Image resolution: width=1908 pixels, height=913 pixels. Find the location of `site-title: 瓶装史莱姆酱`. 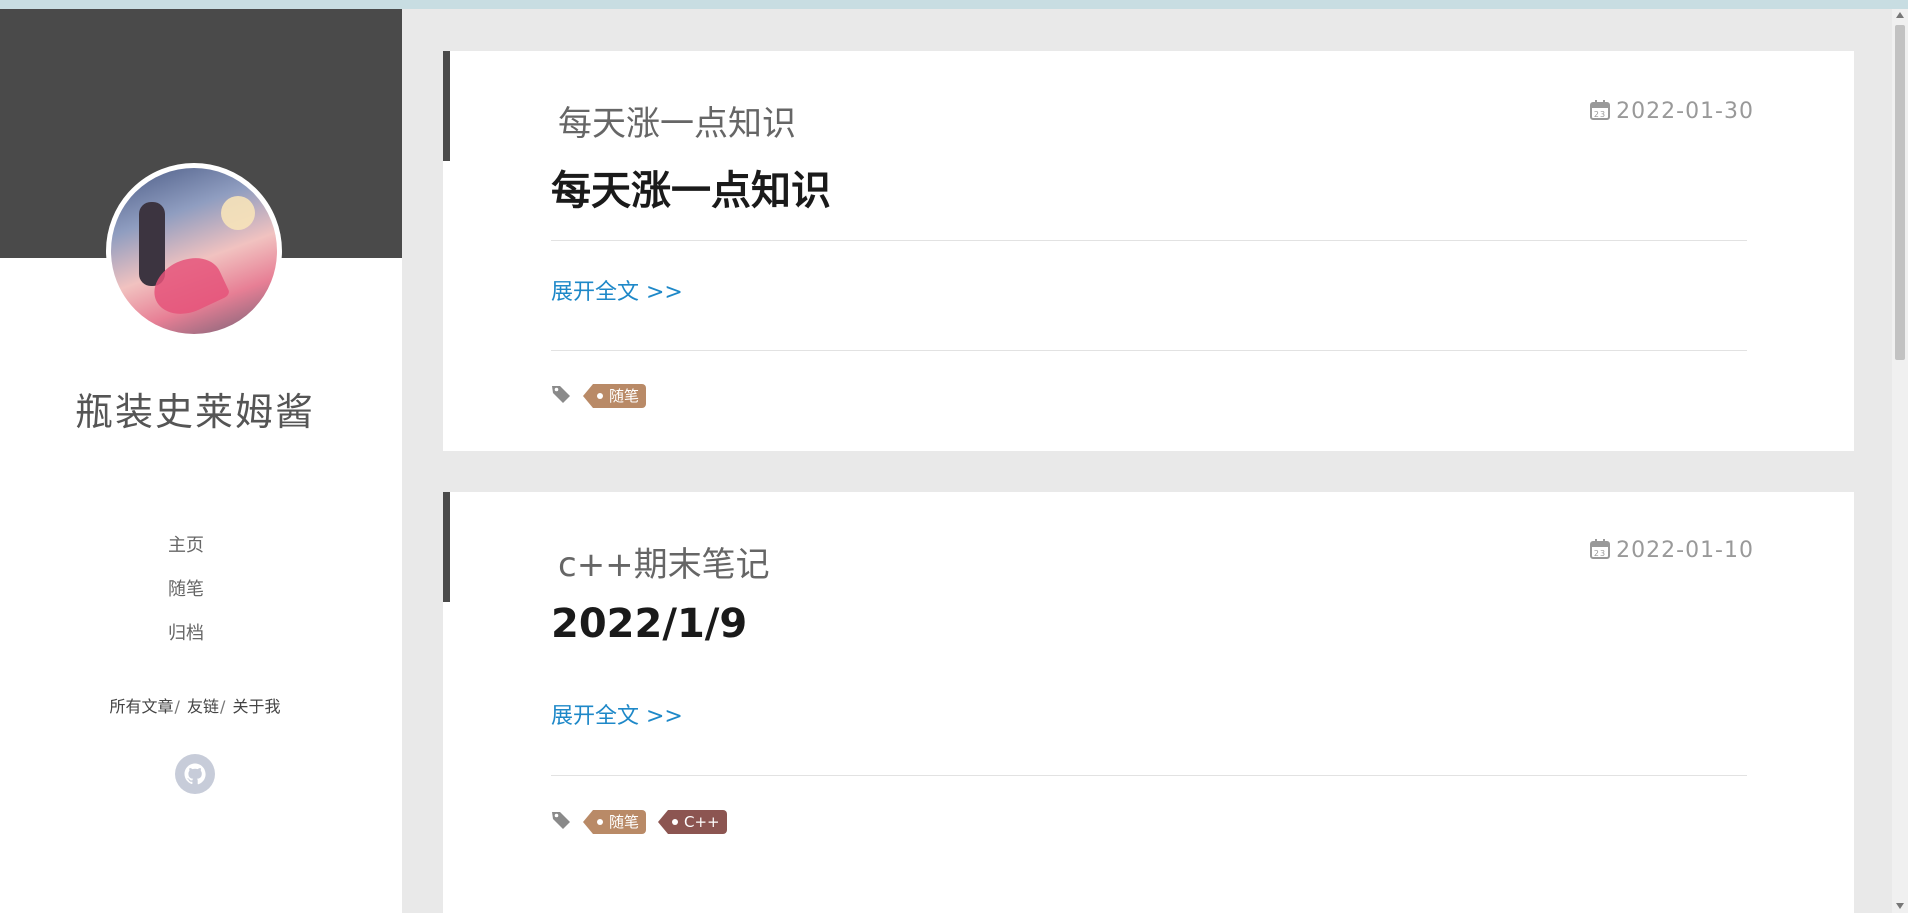

site-title: 瓶装史莱姆酱 is located at coordinates (195, 408).